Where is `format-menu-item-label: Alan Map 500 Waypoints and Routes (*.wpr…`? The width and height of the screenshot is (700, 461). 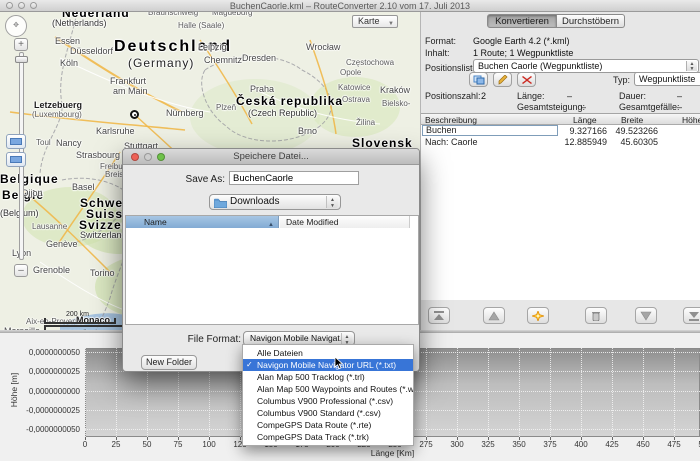
format-menu-item-label: Alan Map 500 Waypoints and Routes (*.wpr… is located at coordinates (335, 389).